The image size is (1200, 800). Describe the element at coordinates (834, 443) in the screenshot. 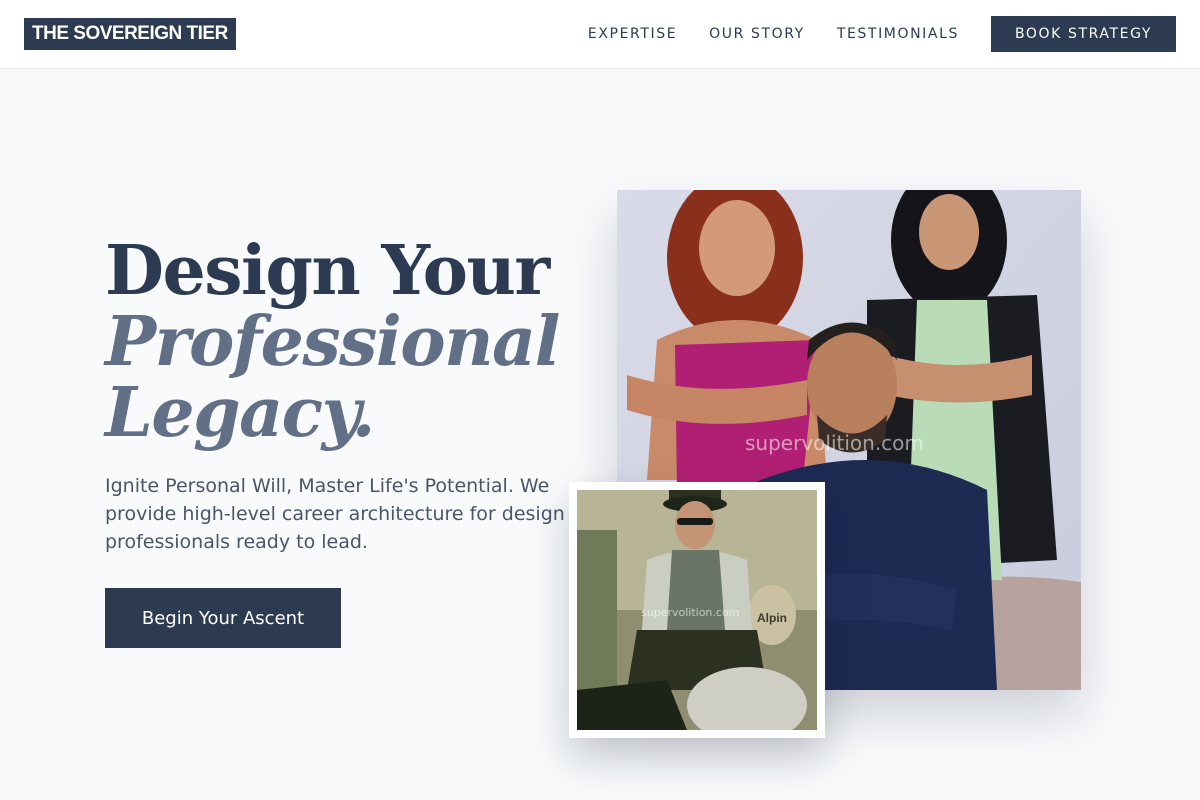

I see `main-photo-watermark: supervolition.com` at that location.